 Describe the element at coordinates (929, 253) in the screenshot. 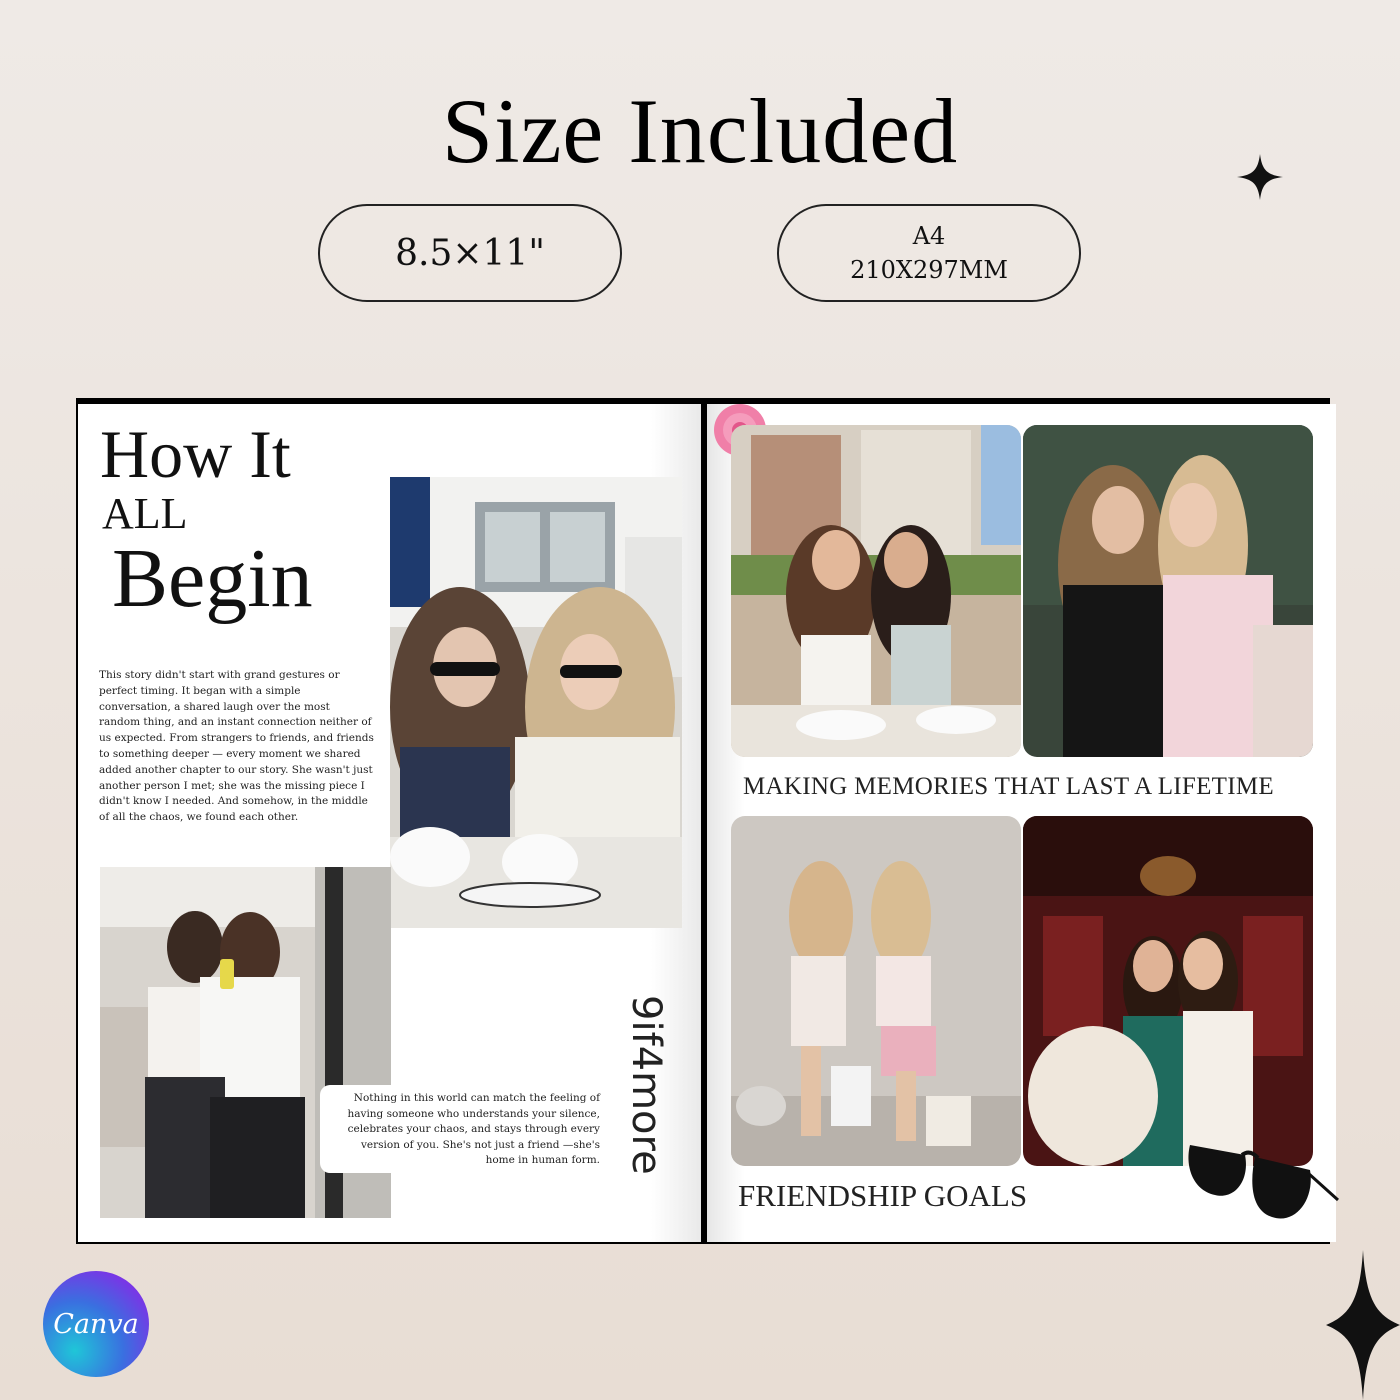

I see `size-option-a4: A4 210X297MM` at that location.